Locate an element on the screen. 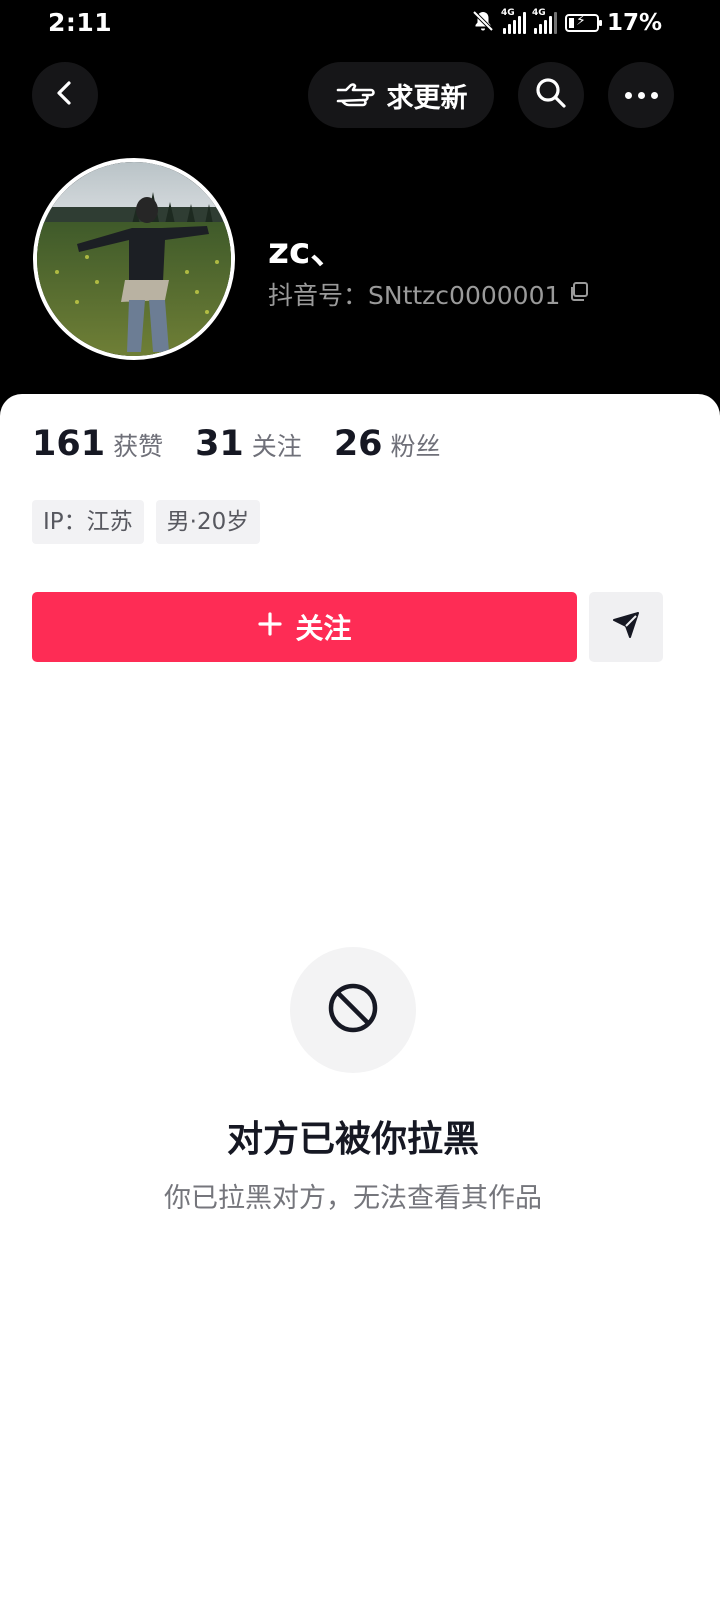 The image size is (720, 1600). more-dots-icon is located at coordinates (641, 95).